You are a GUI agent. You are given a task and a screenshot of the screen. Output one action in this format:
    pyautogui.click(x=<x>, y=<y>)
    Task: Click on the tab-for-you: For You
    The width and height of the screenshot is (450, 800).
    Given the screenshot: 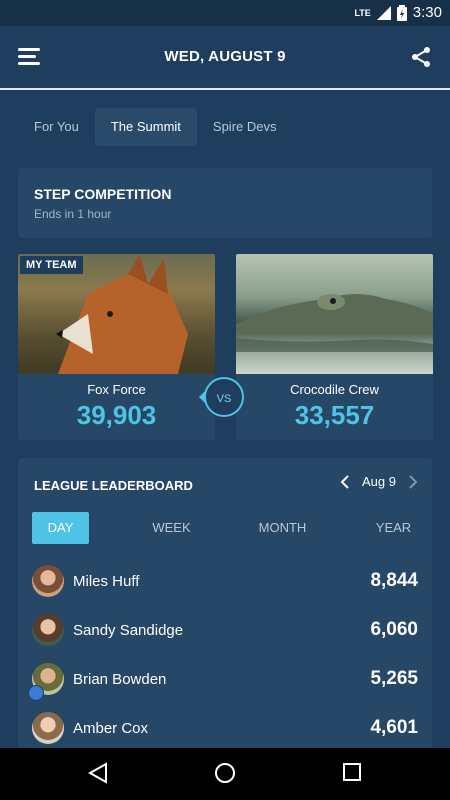 What is the action you would take?
    pyautogui.click(x=56, y=127)
    